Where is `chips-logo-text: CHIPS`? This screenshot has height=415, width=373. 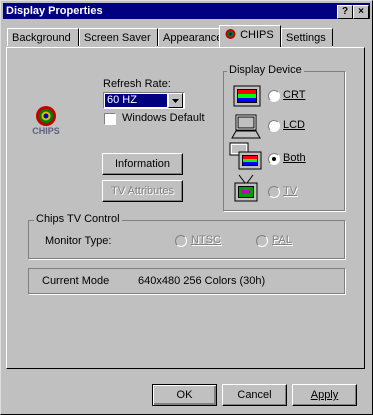 chips-logo-text: CHIPS is located at coordinates (46, 131).